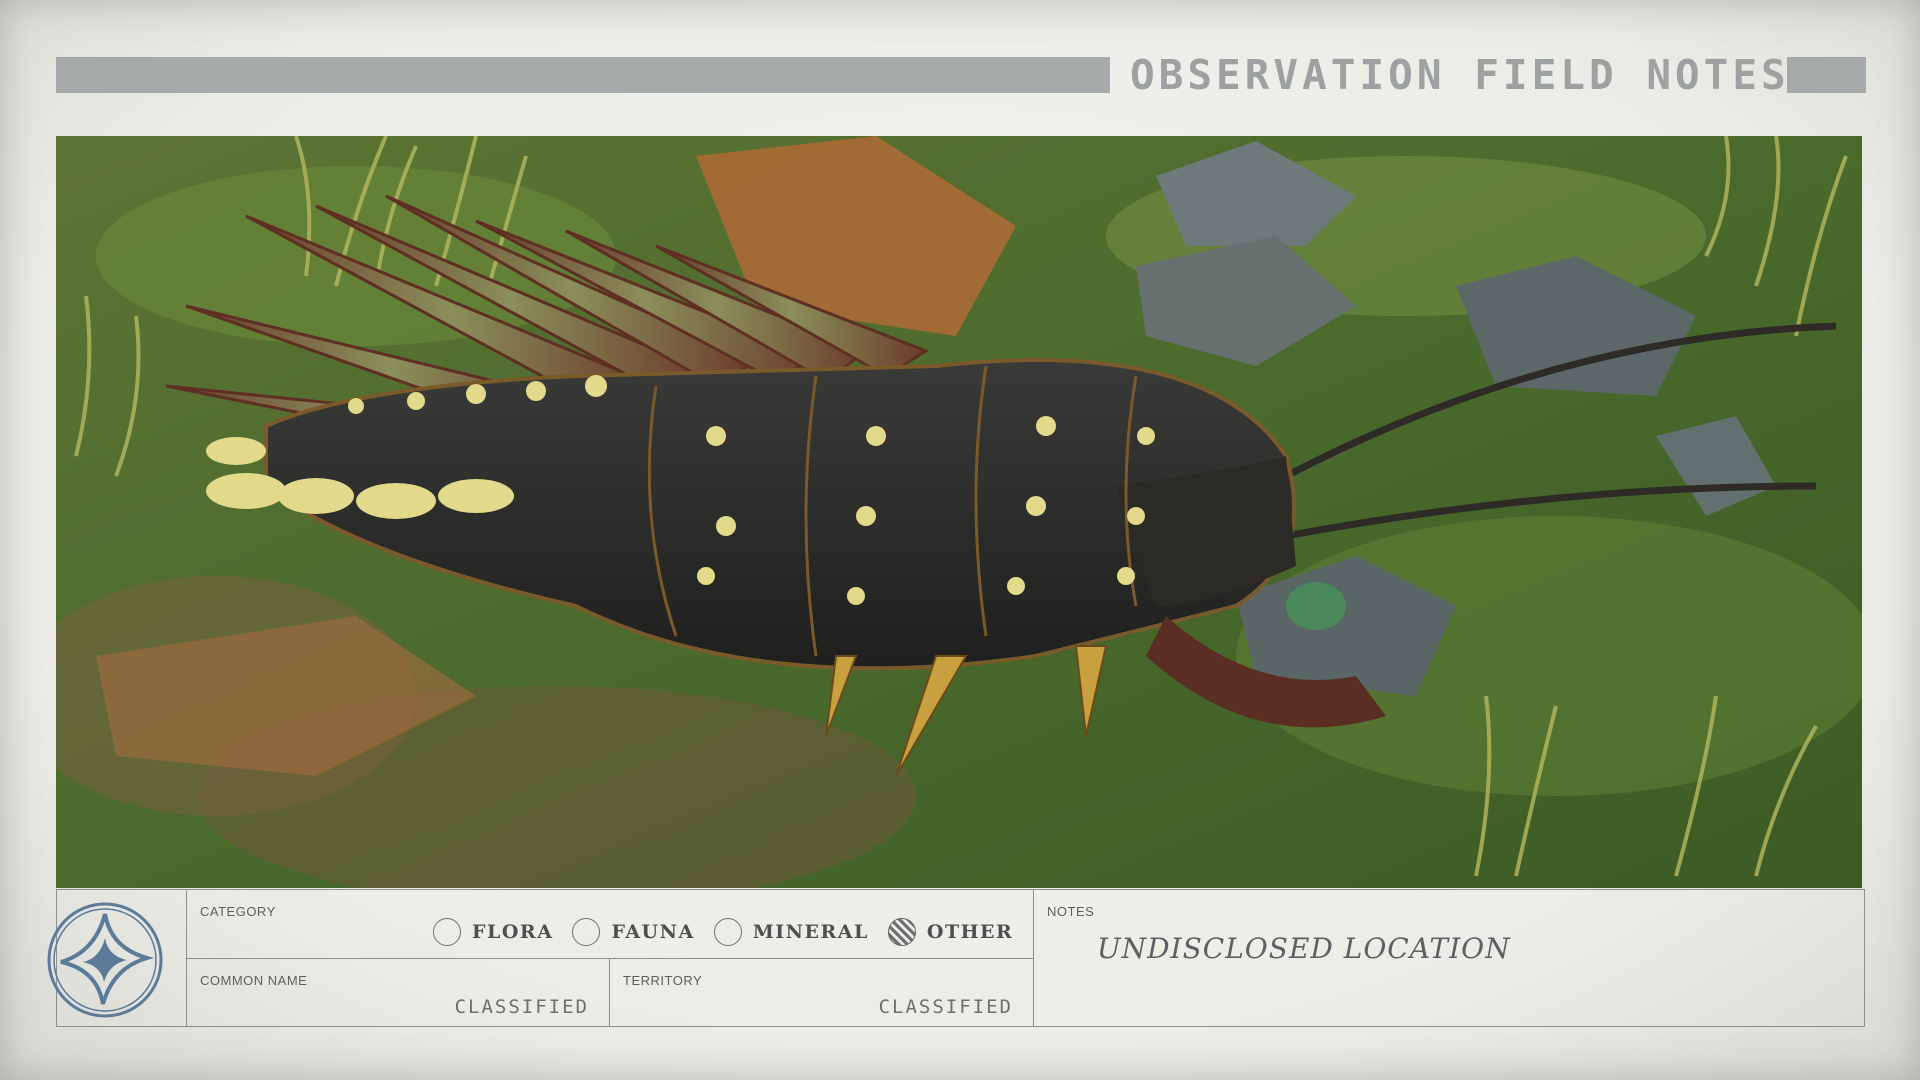 This screenshot has height=1080, width=1920. I want to click on mineral-label: MINERAL, so click(810, 932).